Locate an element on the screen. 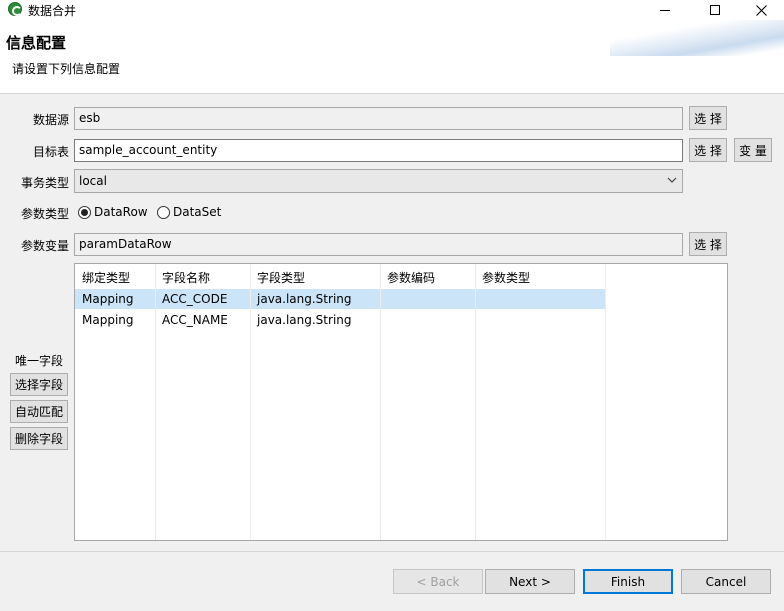  select-field-button: 选择字段 is located at coordinates (39, 384).